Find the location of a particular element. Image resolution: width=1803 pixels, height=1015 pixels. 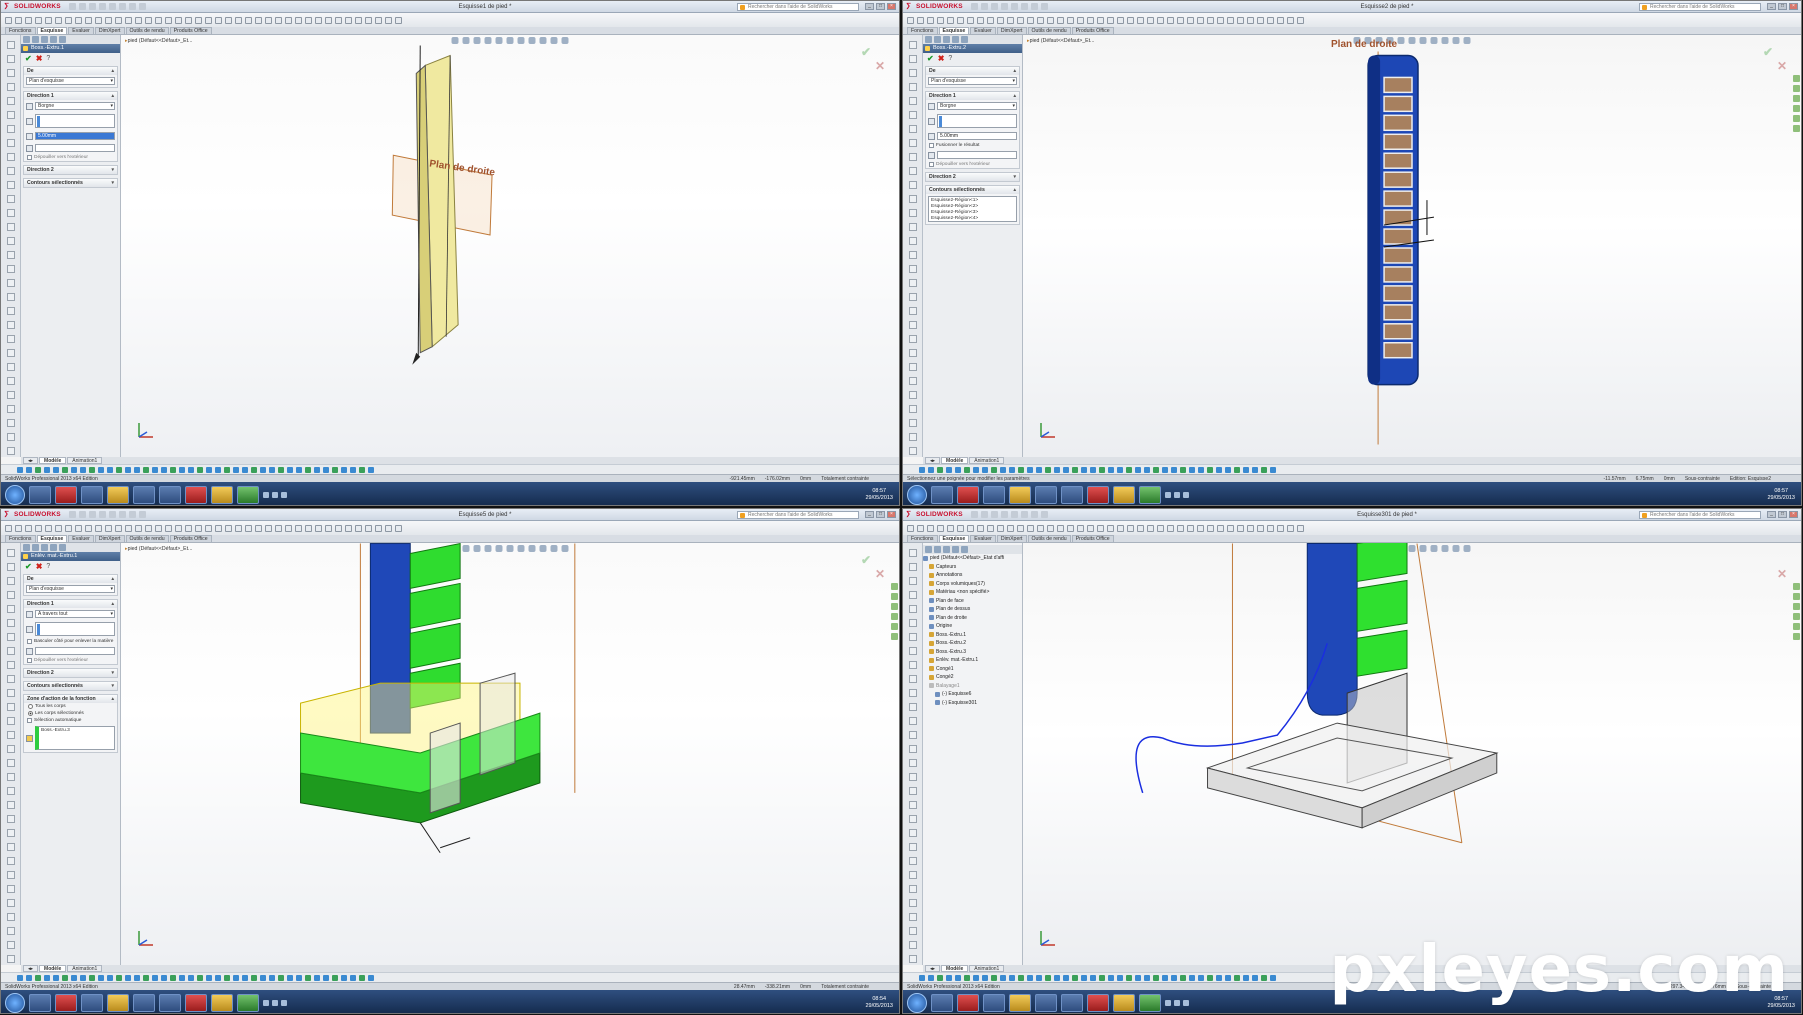

list-item: Esquisse2-Région<4> is located at coordinates (972, 218).